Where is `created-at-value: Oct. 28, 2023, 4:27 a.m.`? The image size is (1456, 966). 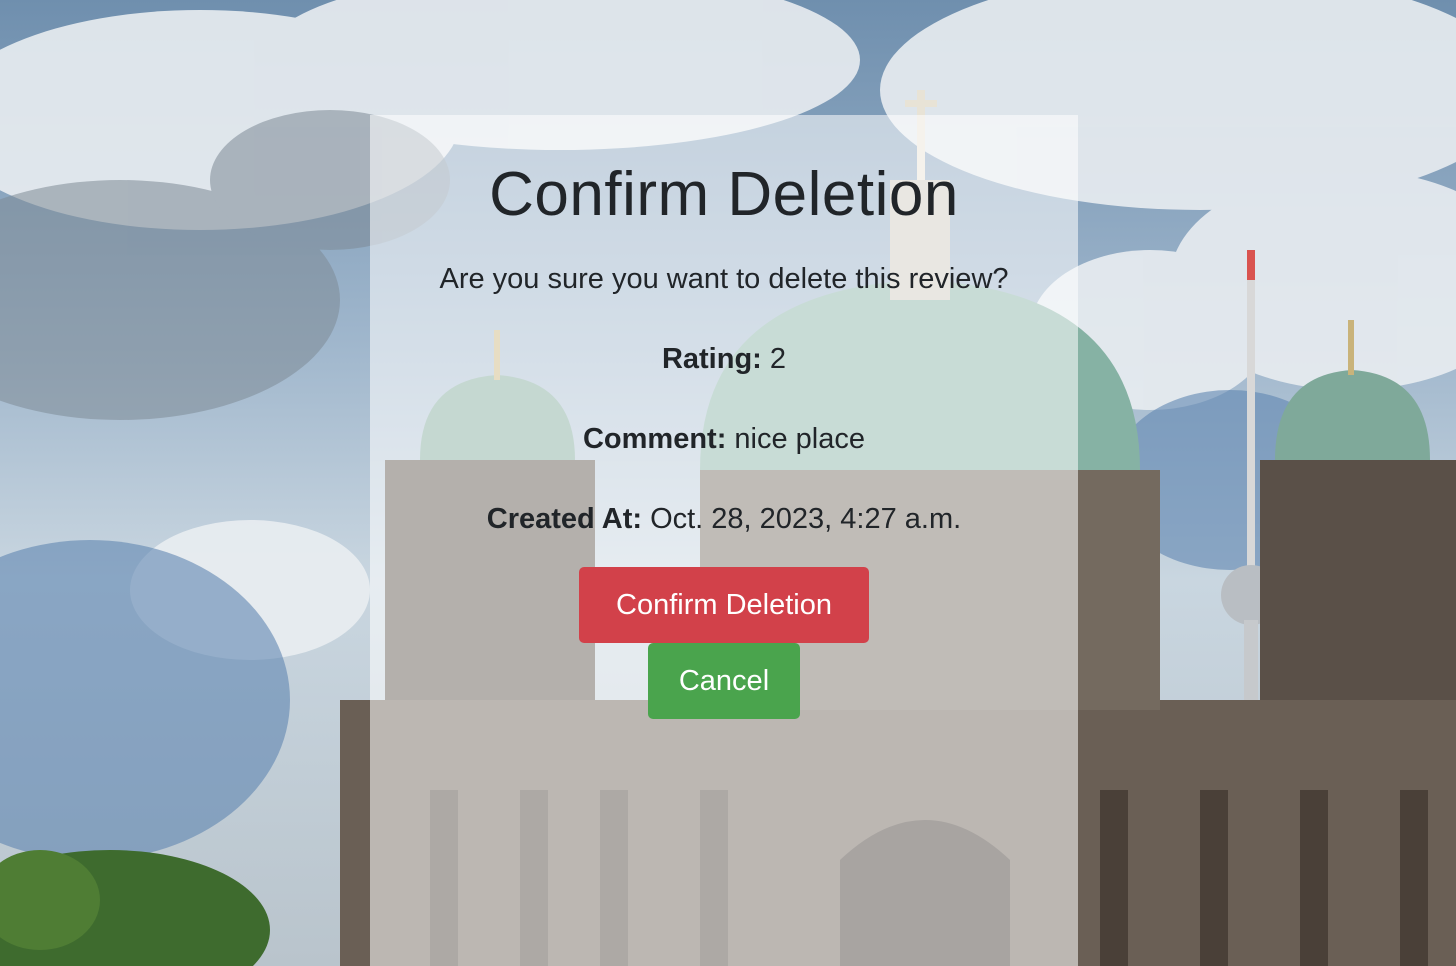
created-at-value: Oct. 28, 2023, 4:27 a.m. is located at coordinates (806, 519).